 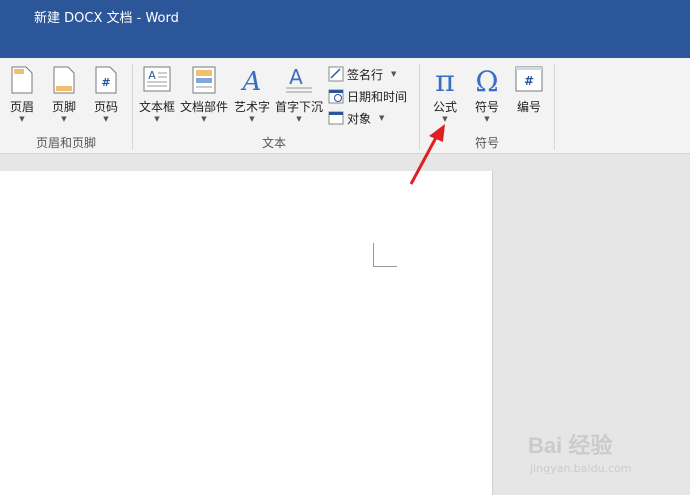 I want to click on baidu-watermark: Bai 经验 jingyan.baidu.com, so click(x=598, y=458).